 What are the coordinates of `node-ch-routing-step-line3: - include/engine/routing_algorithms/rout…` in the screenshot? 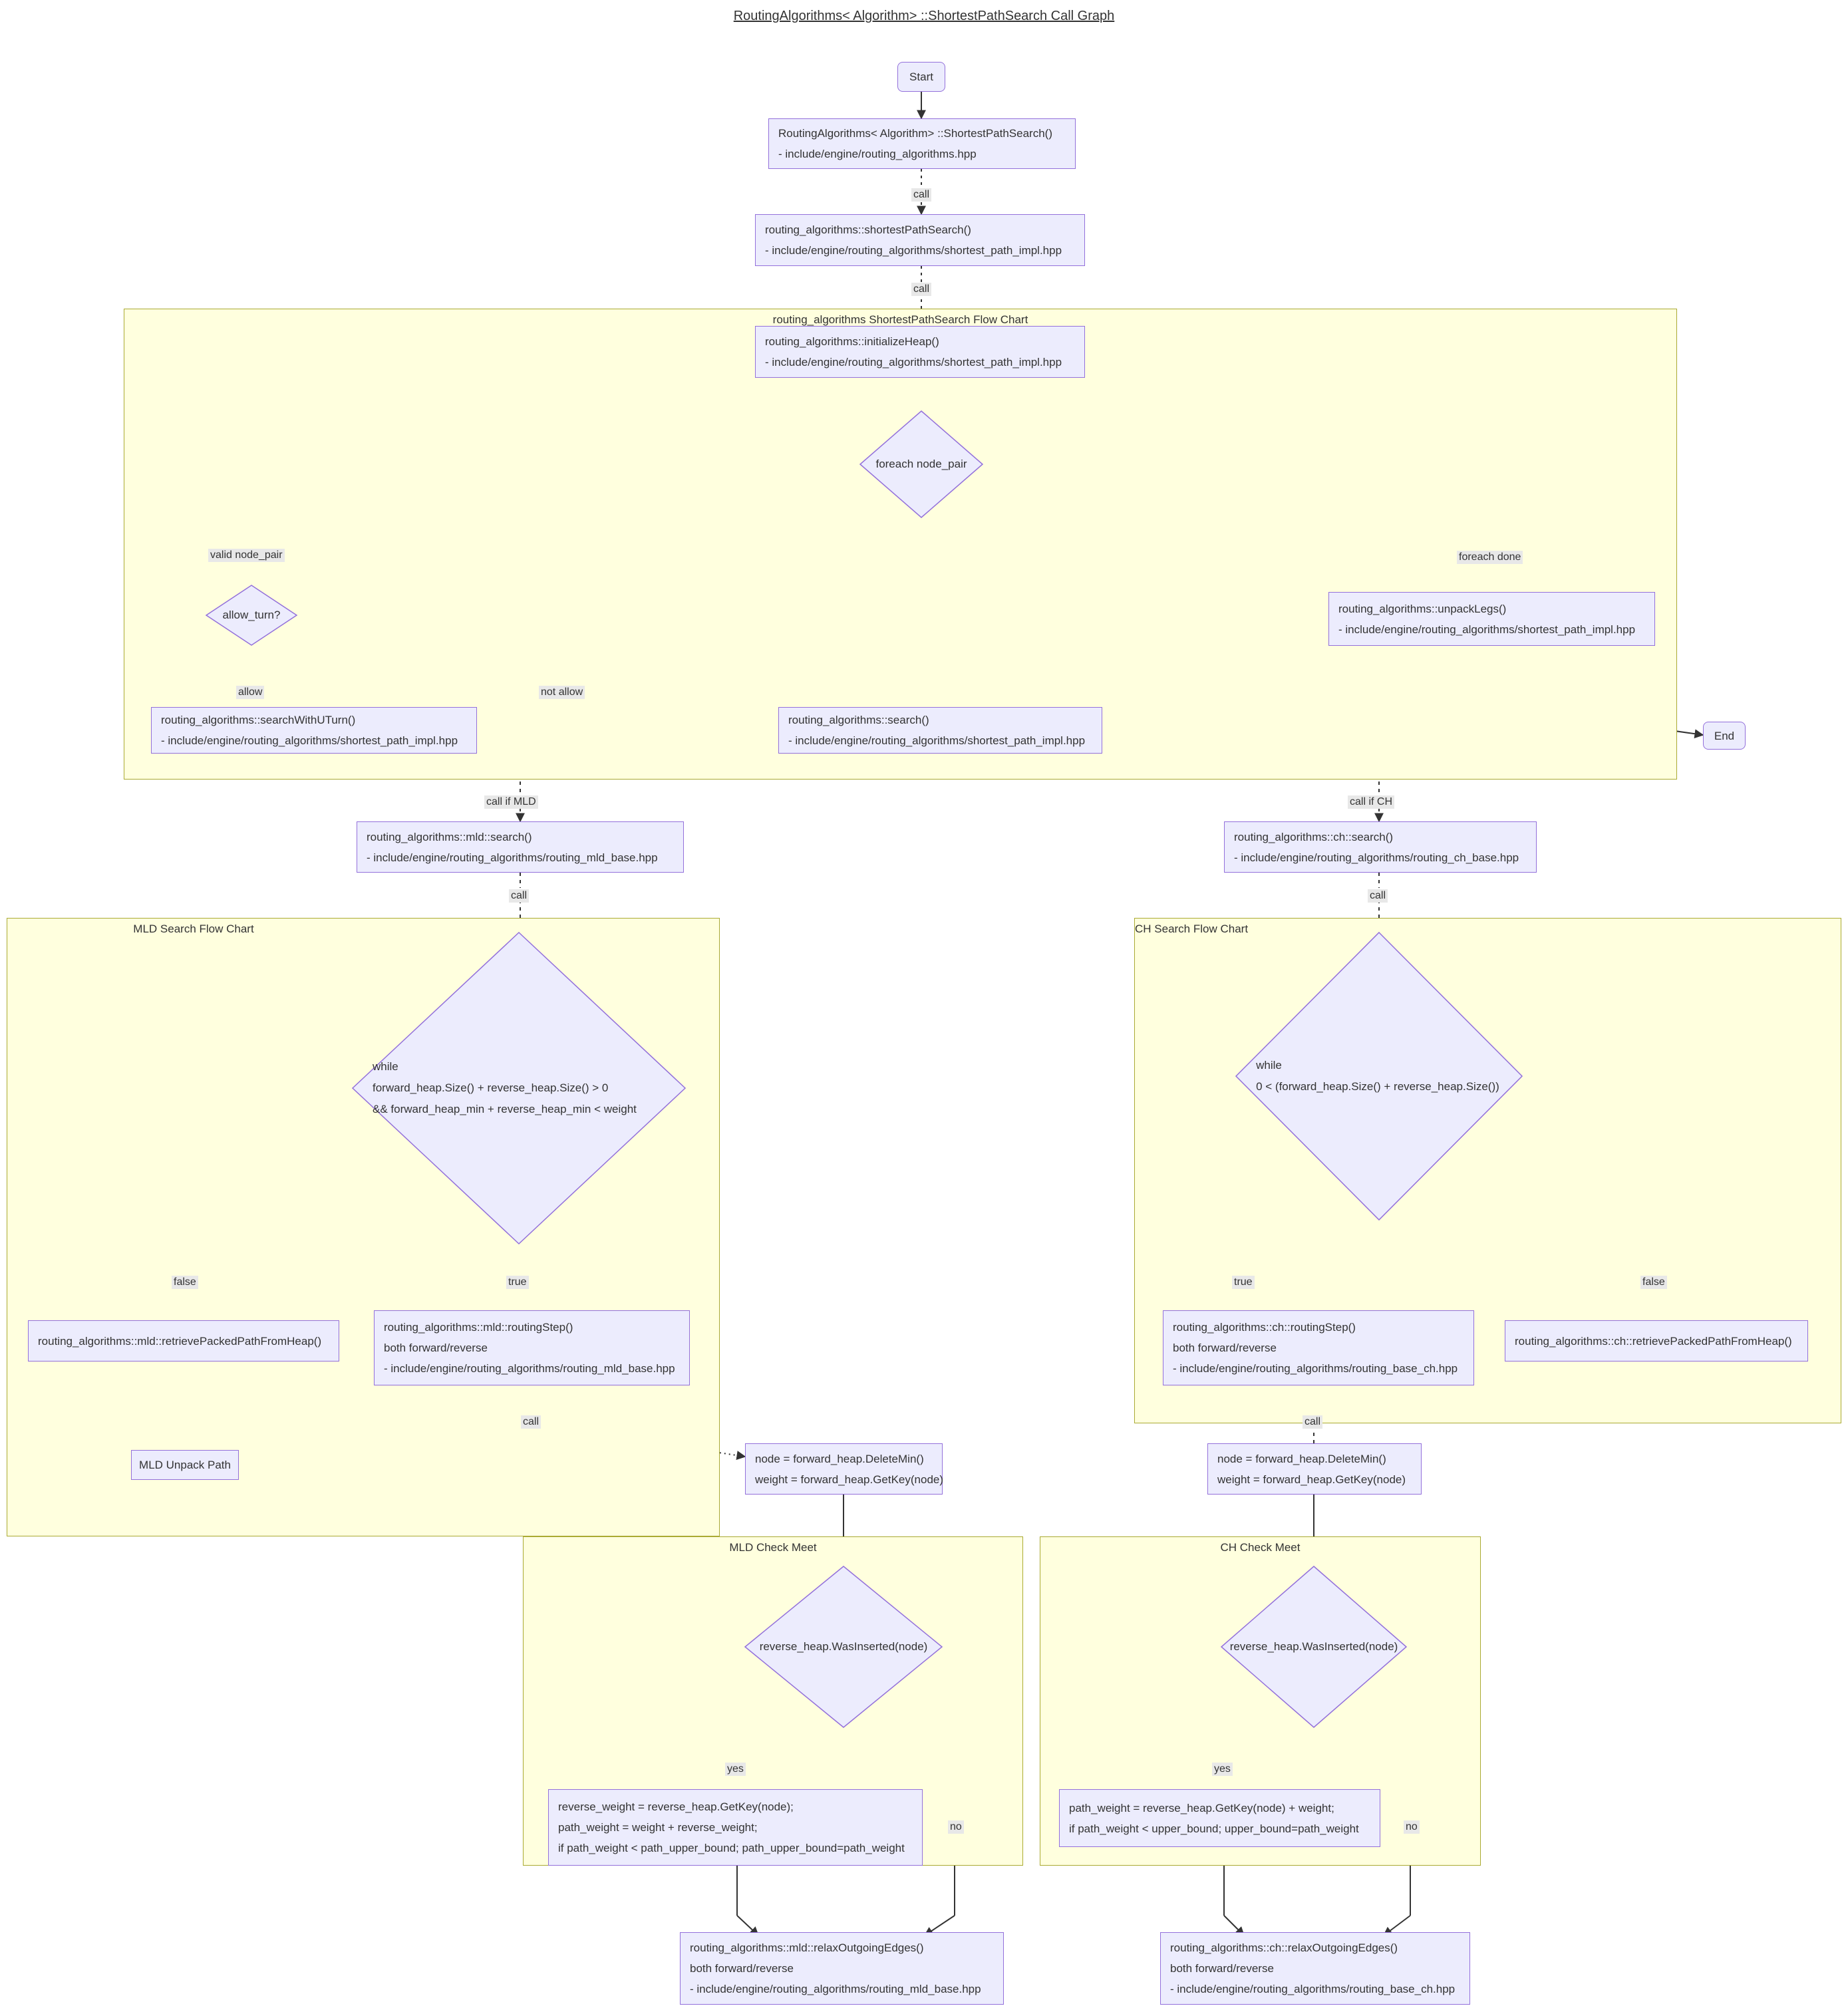 It's located at (1316, 1368).